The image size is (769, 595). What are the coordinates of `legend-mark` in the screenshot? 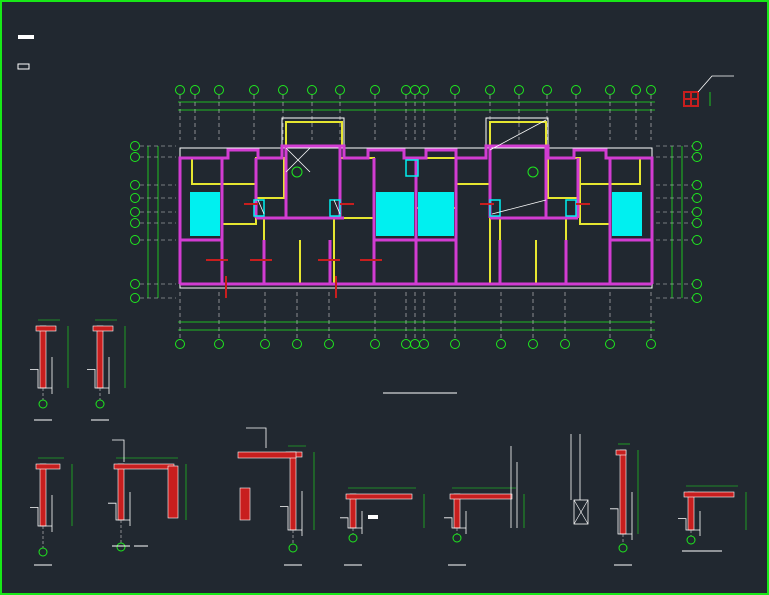 It's located at (23, 66).